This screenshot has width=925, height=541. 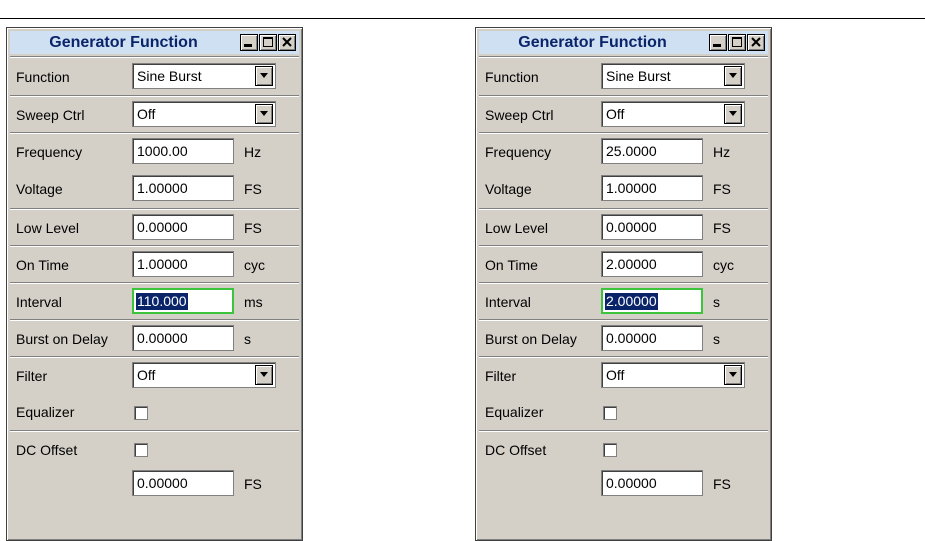 I want to click on on-time-label: On Time, so click(x=42, y=265).